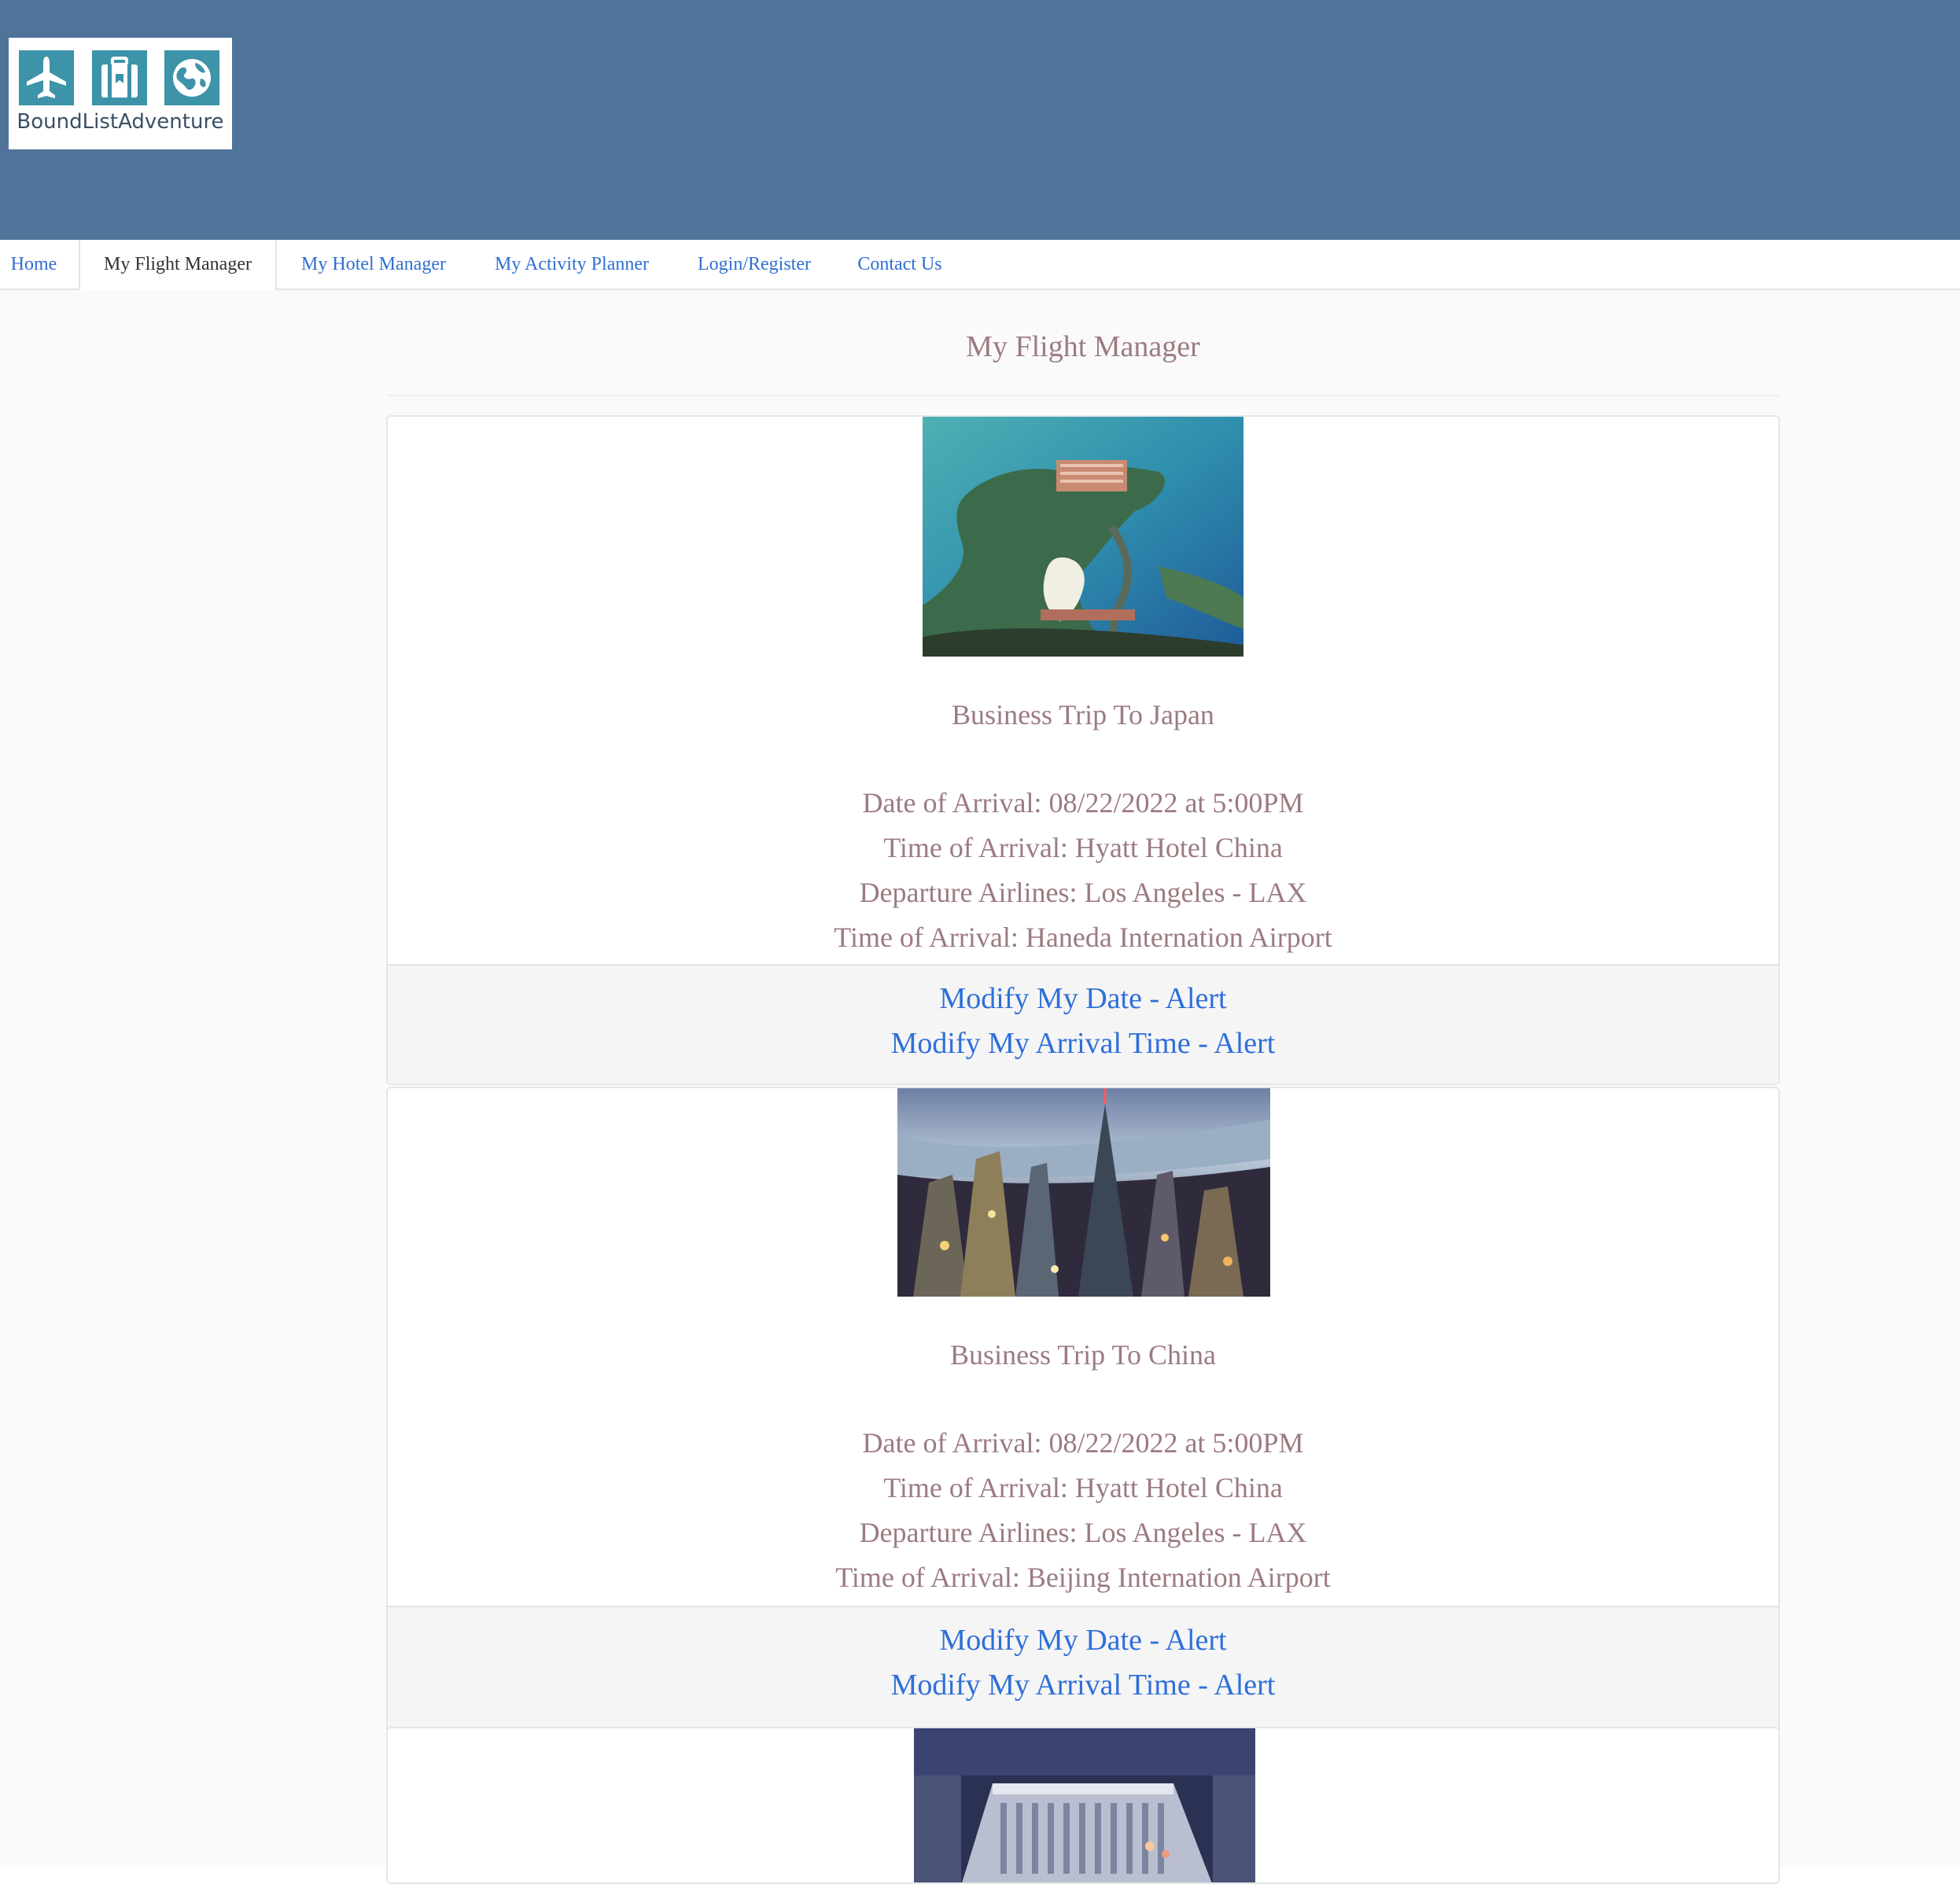 Image resolution: width=1960 pixels, height=1884 pixels. I want to click on city-building-image, so click(1084, 1805).